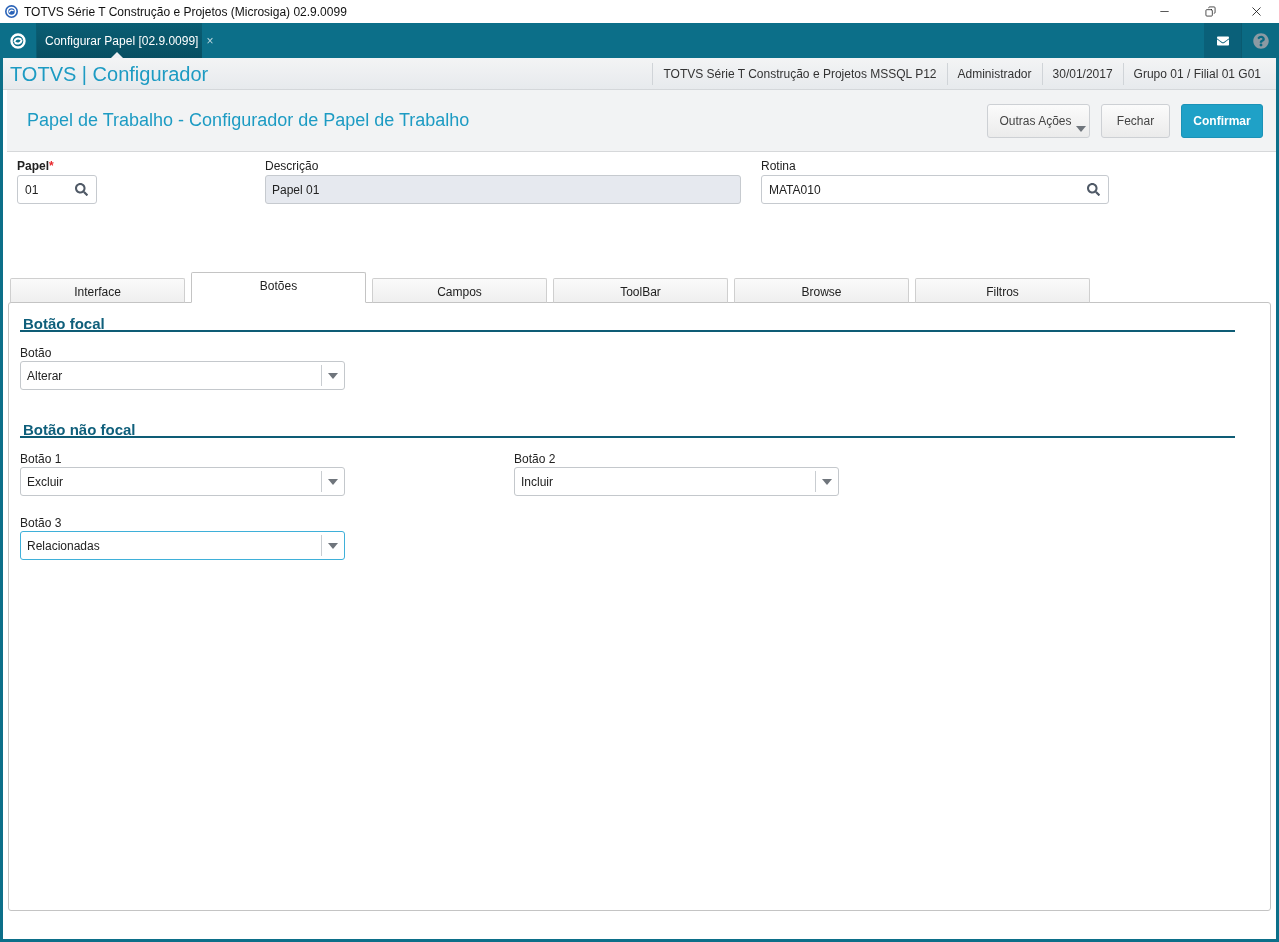 The width and height of the screenshot is (1279, 942). What do you see at coordinates (79, 429) in the screenshot?
I see `section-title: Botão não focal` at bounding box center [79, 429].